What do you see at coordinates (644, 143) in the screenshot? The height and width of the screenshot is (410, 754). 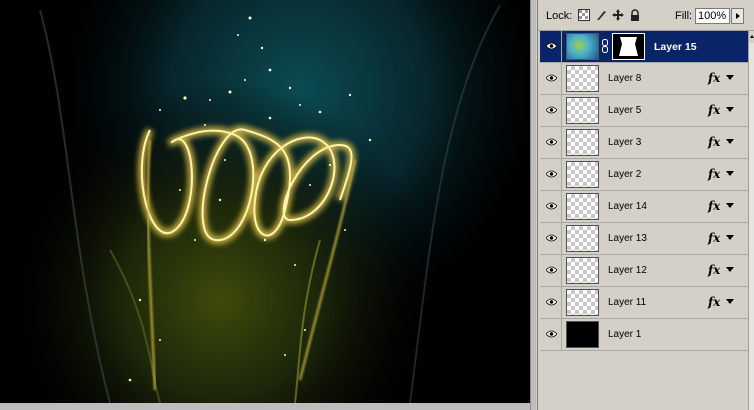 I see `layer-row: Layer 3 fx` at bounding box center [644, 143].